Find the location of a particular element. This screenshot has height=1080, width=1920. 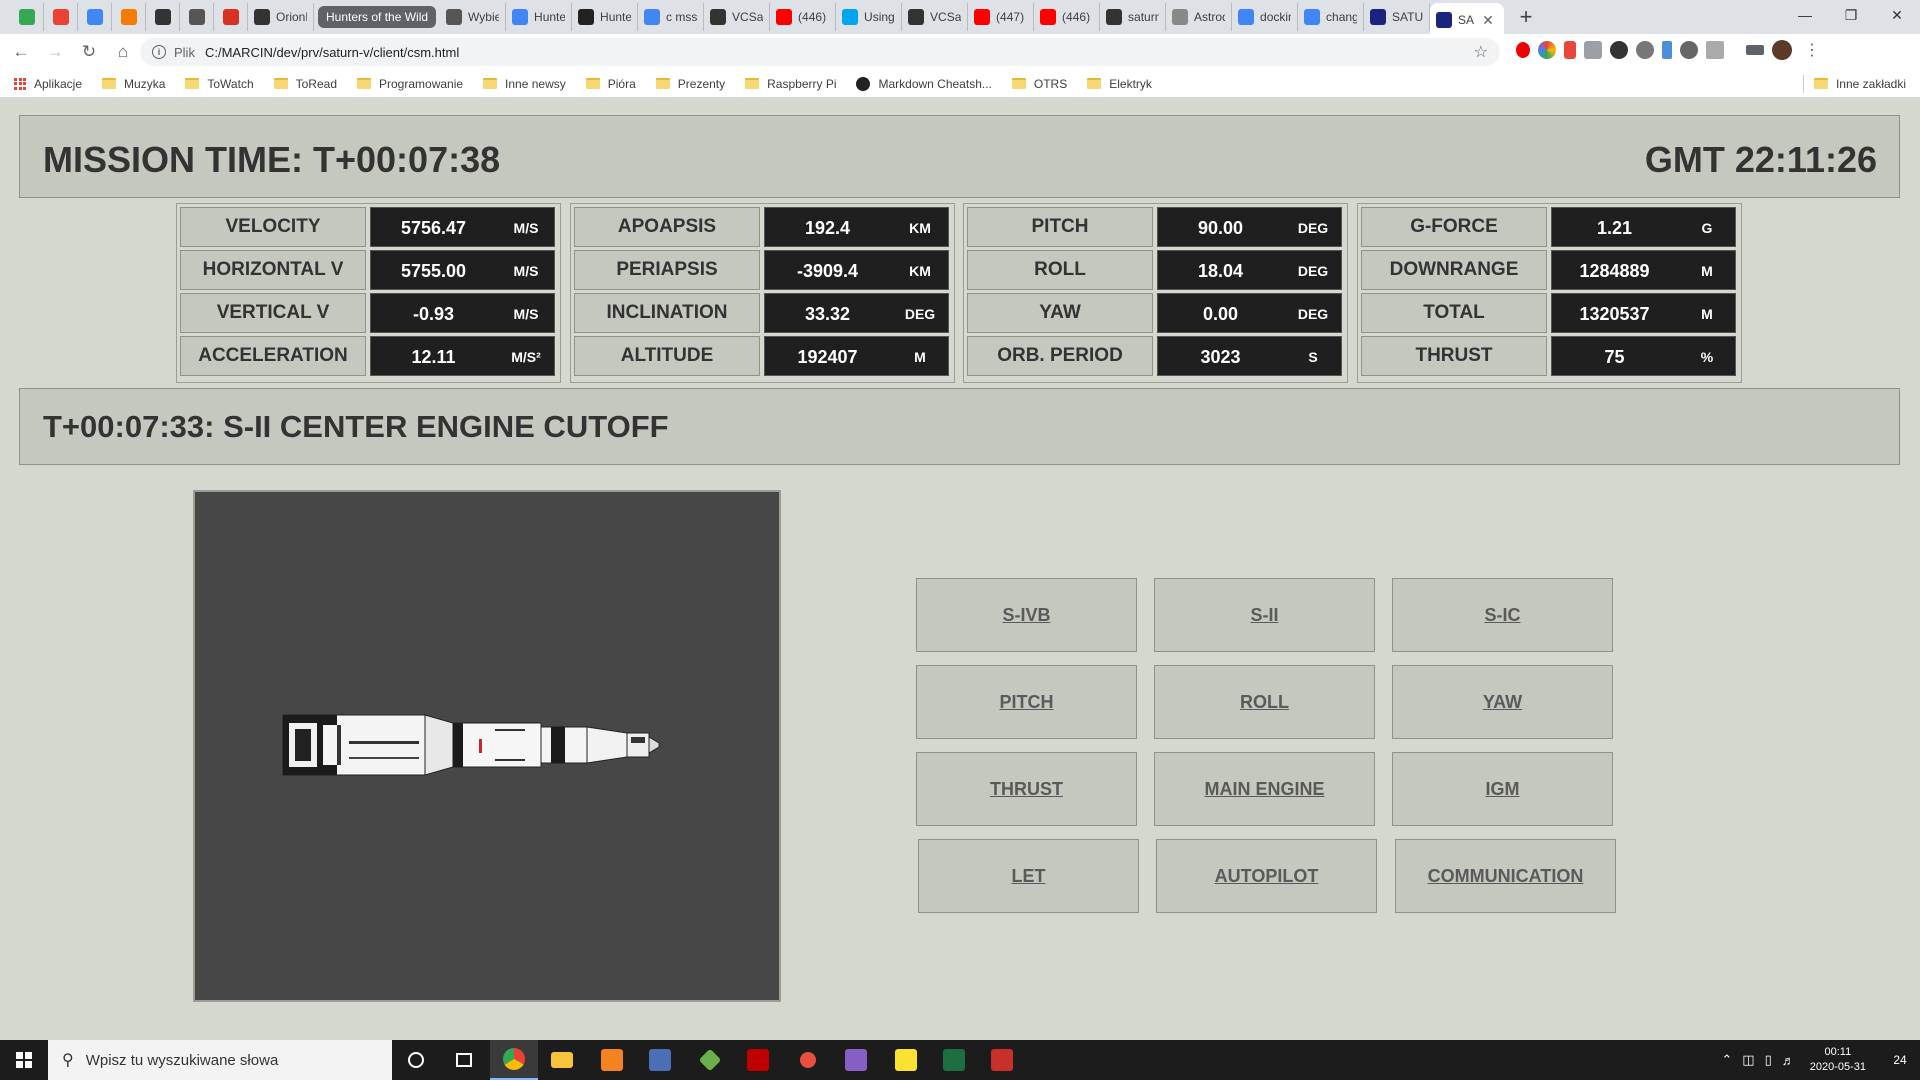

yaw-button: YAW is located at coordinates (1502, 702).